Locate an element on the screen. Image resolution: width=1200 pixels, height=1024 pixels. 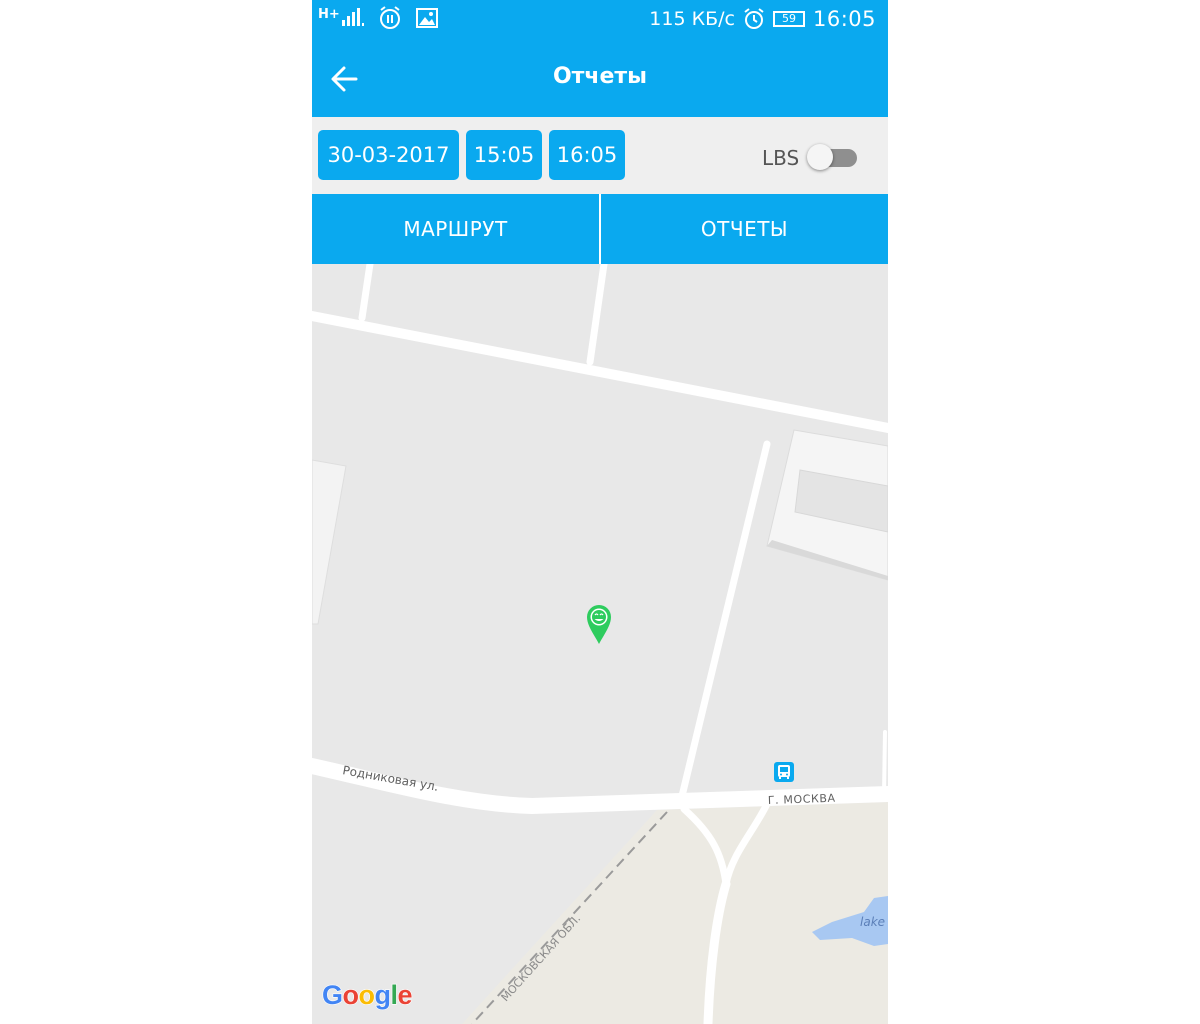
battery-level: 59 is located at coordinates (788, 18).